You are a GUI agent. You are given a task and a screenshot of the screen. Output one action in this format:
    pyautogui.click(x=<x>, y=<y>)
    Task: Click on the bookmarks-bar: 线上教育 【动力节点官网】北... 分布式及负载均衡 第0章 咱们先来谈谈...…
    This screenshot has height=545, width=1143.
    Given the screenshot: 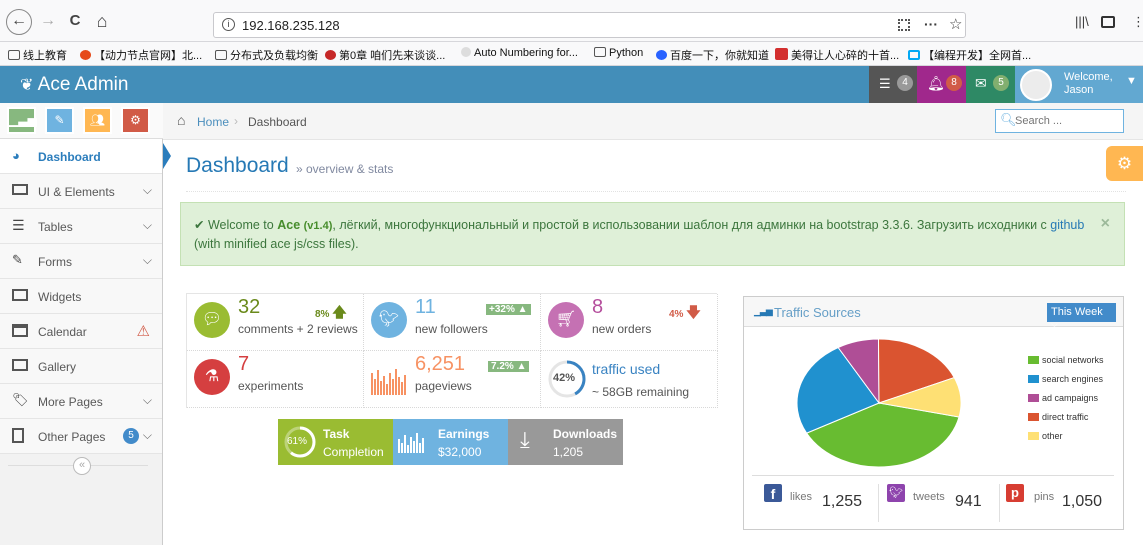 What is the action you would take?
    pyautogui.click(x=571, y=54)
    